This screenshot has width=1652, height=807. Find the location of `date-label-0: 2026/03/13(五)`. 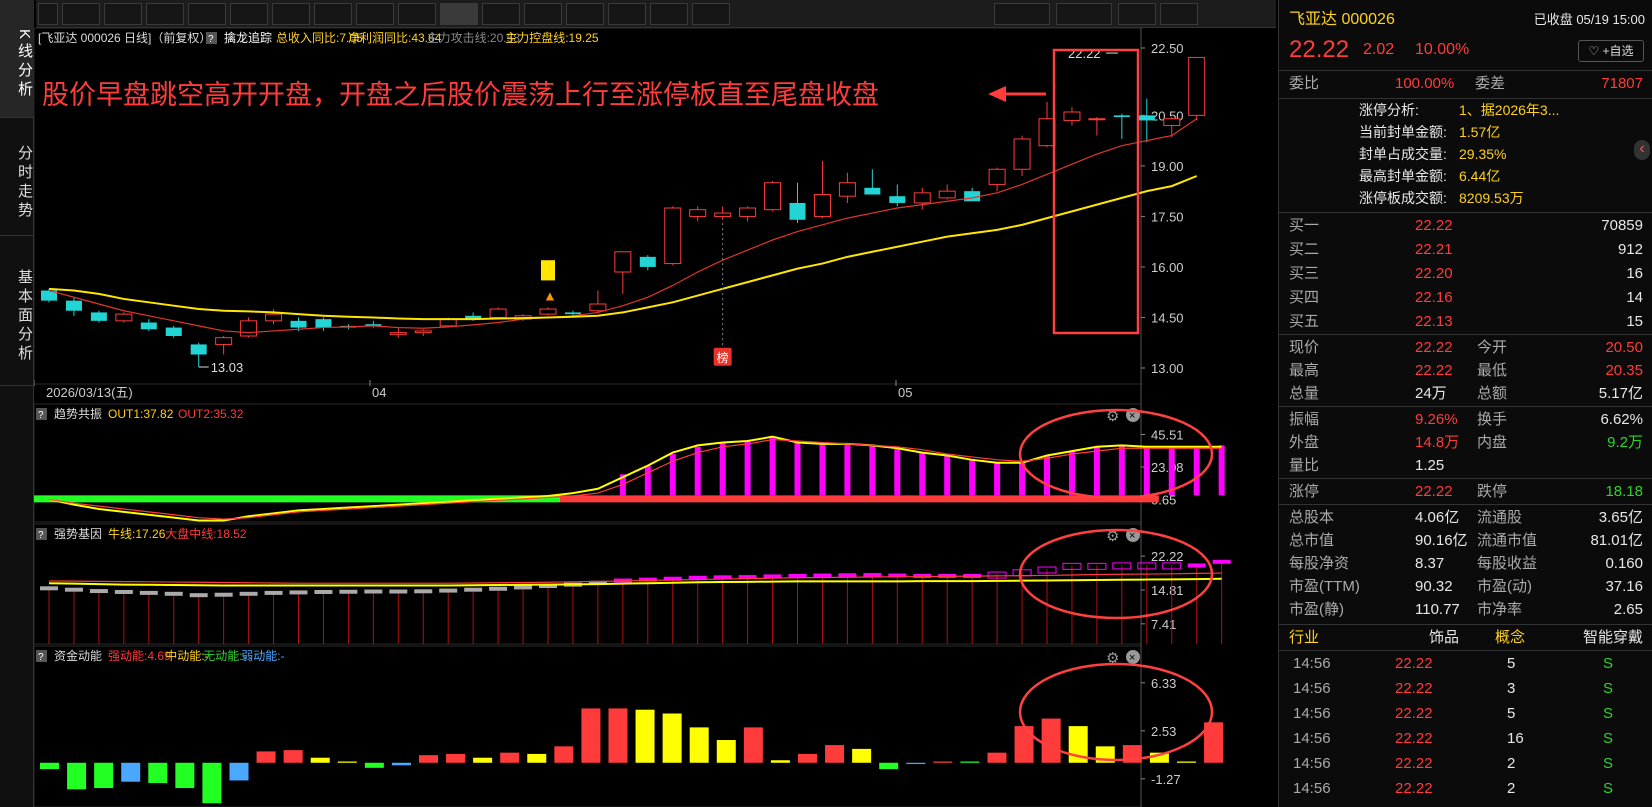

date-label-0: 2026/03/13(五) is located at coordinates (89, 392).